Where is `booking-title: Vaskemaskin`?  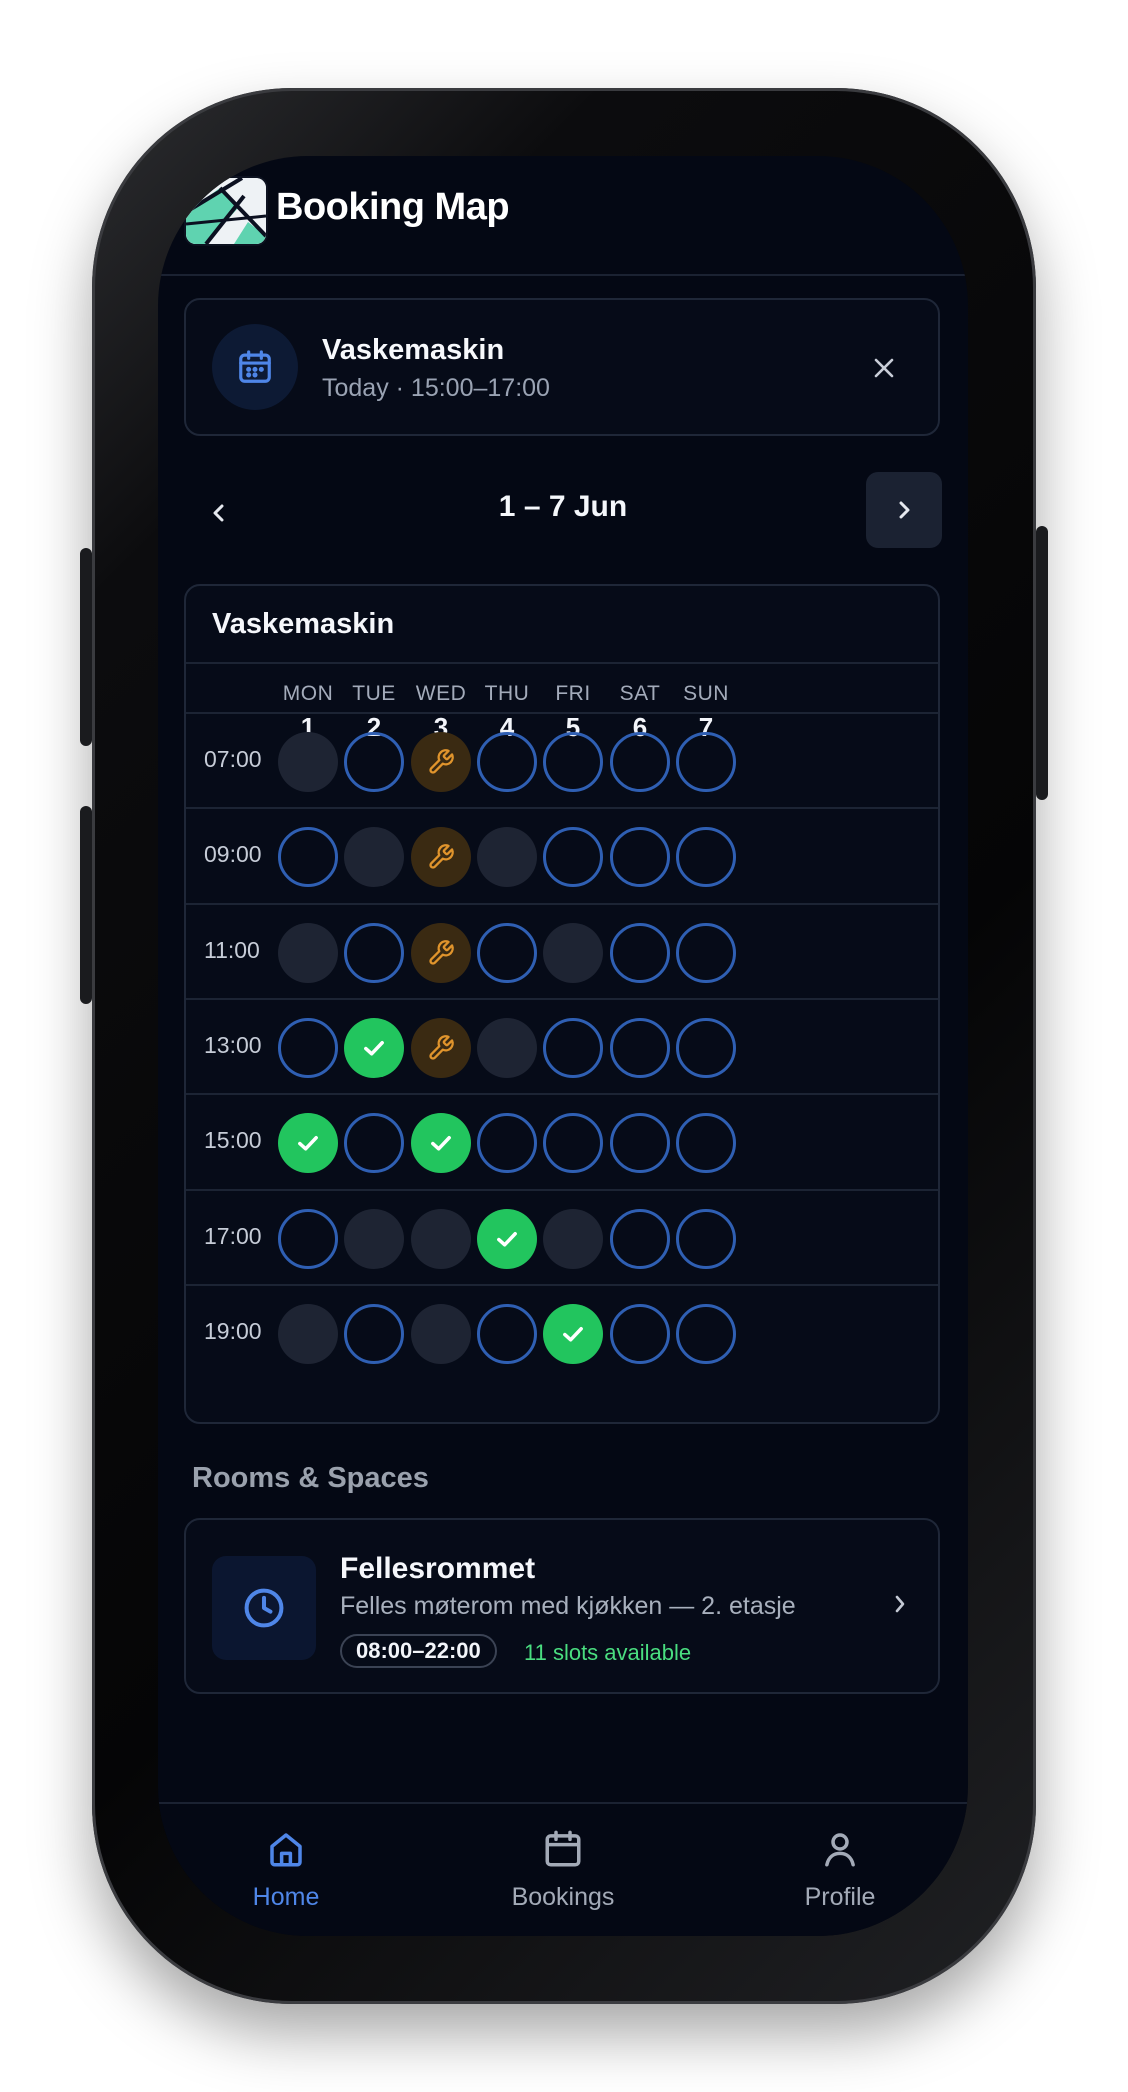 booking-title: Vaskemaskin is located at coordinates (413, 350).